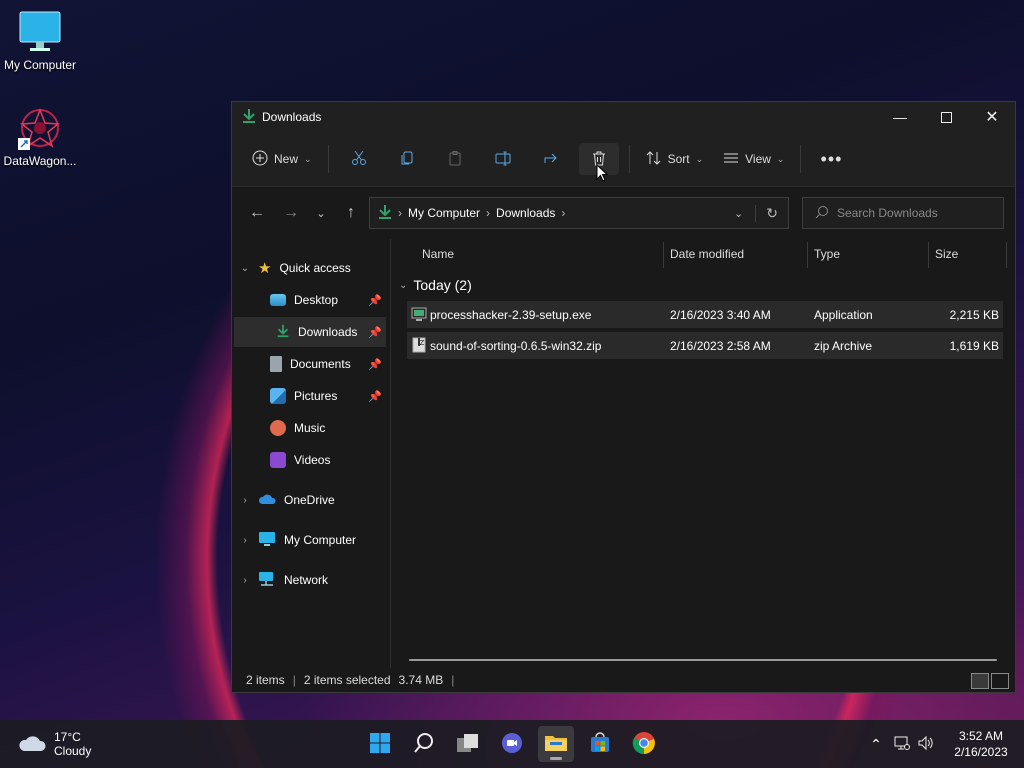  Describe the element at coordinates (297, 428) in the screenshot. I see `sidebar-item-music: Music` at that location.